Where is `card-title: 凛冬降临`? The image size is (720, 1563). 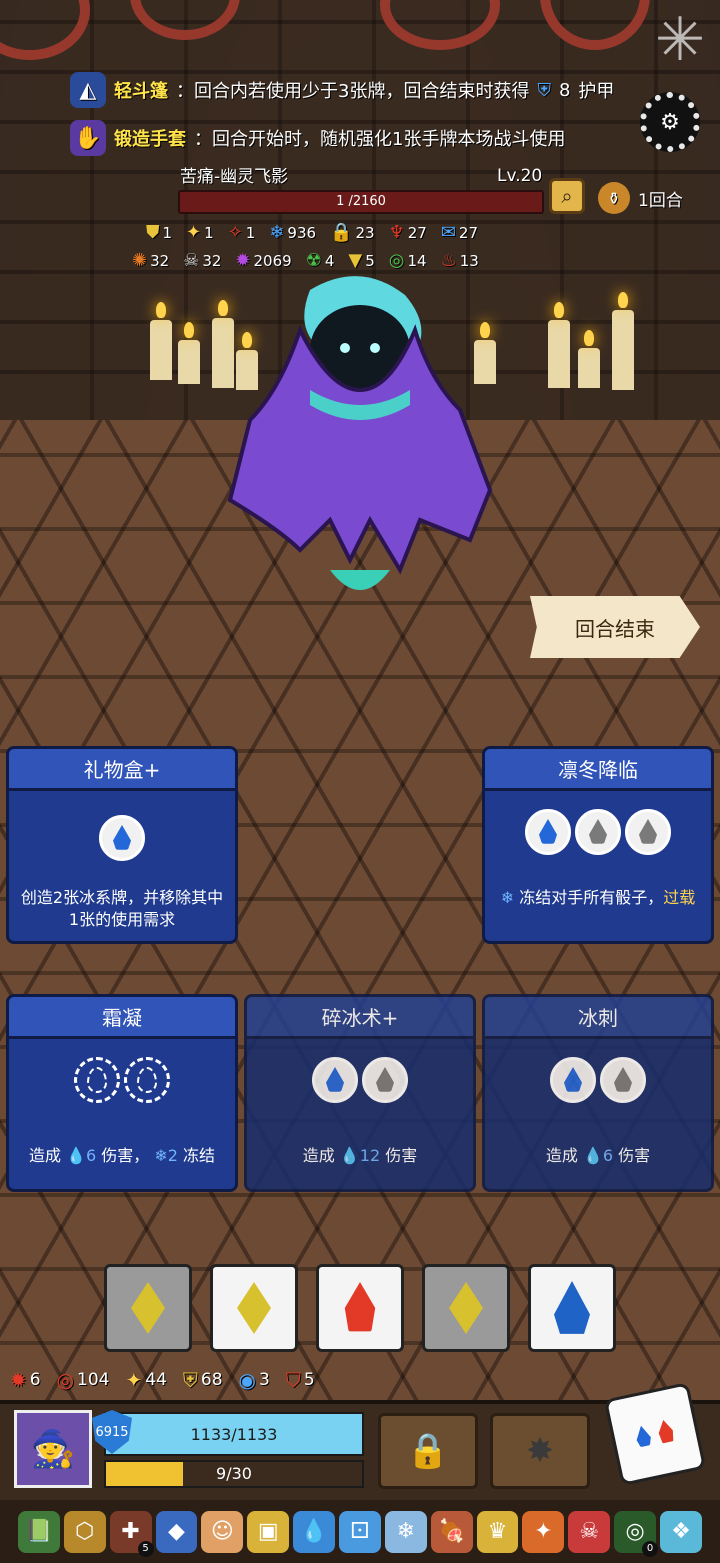 card-title: 凛冬降临 is located at coordinates (598, 770).